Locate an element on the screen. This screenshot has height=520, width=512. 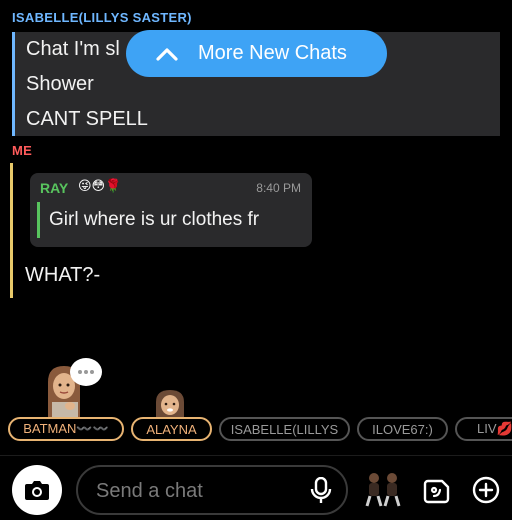
quoted-line: Shower is located at coordinates (60, 84).